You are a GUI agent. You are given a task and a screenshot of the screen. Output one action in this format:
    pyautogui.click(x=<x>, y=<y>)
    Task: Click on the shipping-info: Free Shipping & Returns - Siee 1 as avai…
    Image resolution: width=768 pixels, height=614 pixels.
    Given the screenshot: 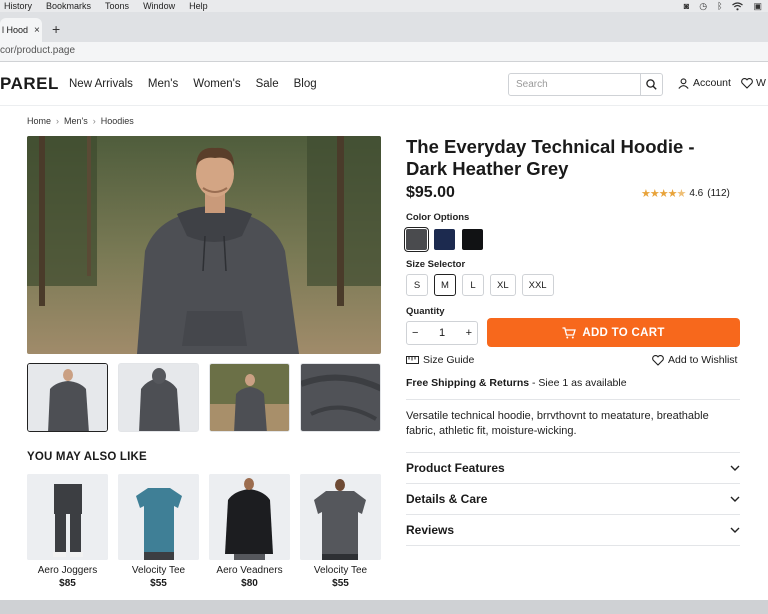 What is the action you would take?
    pyautogui.click(x=516, y=383)
    